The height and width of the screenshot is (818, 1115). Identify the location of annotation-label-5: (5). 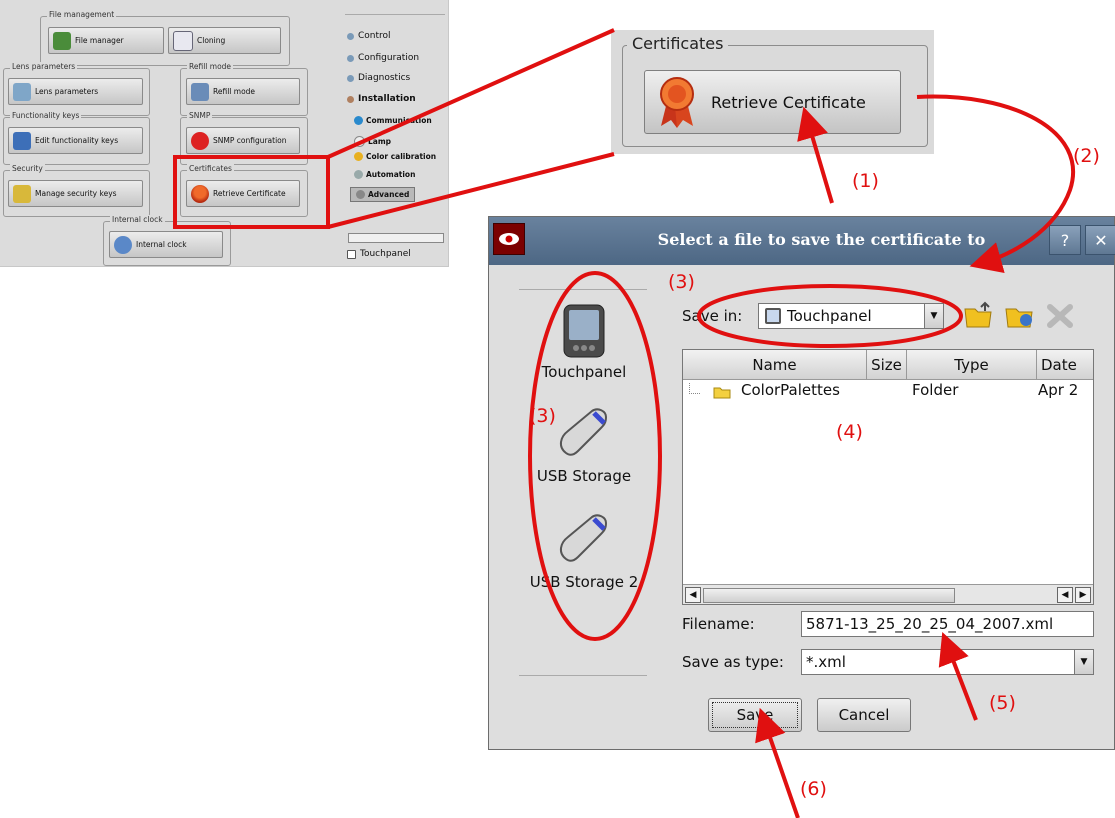
(1002, 703).